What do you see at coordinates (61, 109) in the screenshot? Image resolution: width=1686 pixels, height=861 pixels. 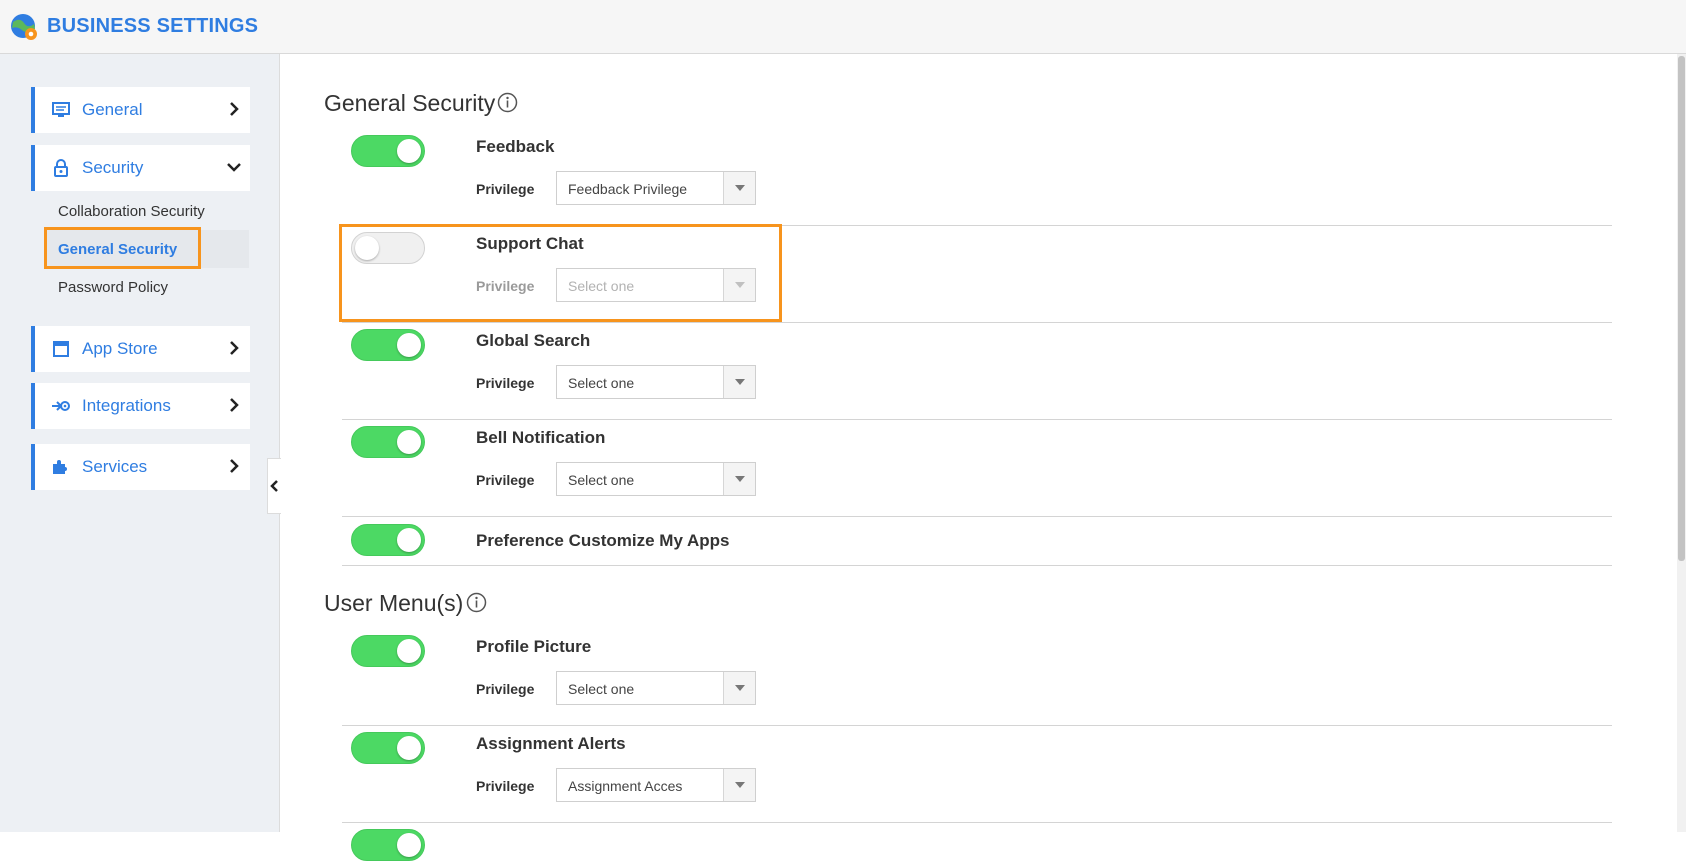 I see `monitor-icon` at bounding box center [61, 109].